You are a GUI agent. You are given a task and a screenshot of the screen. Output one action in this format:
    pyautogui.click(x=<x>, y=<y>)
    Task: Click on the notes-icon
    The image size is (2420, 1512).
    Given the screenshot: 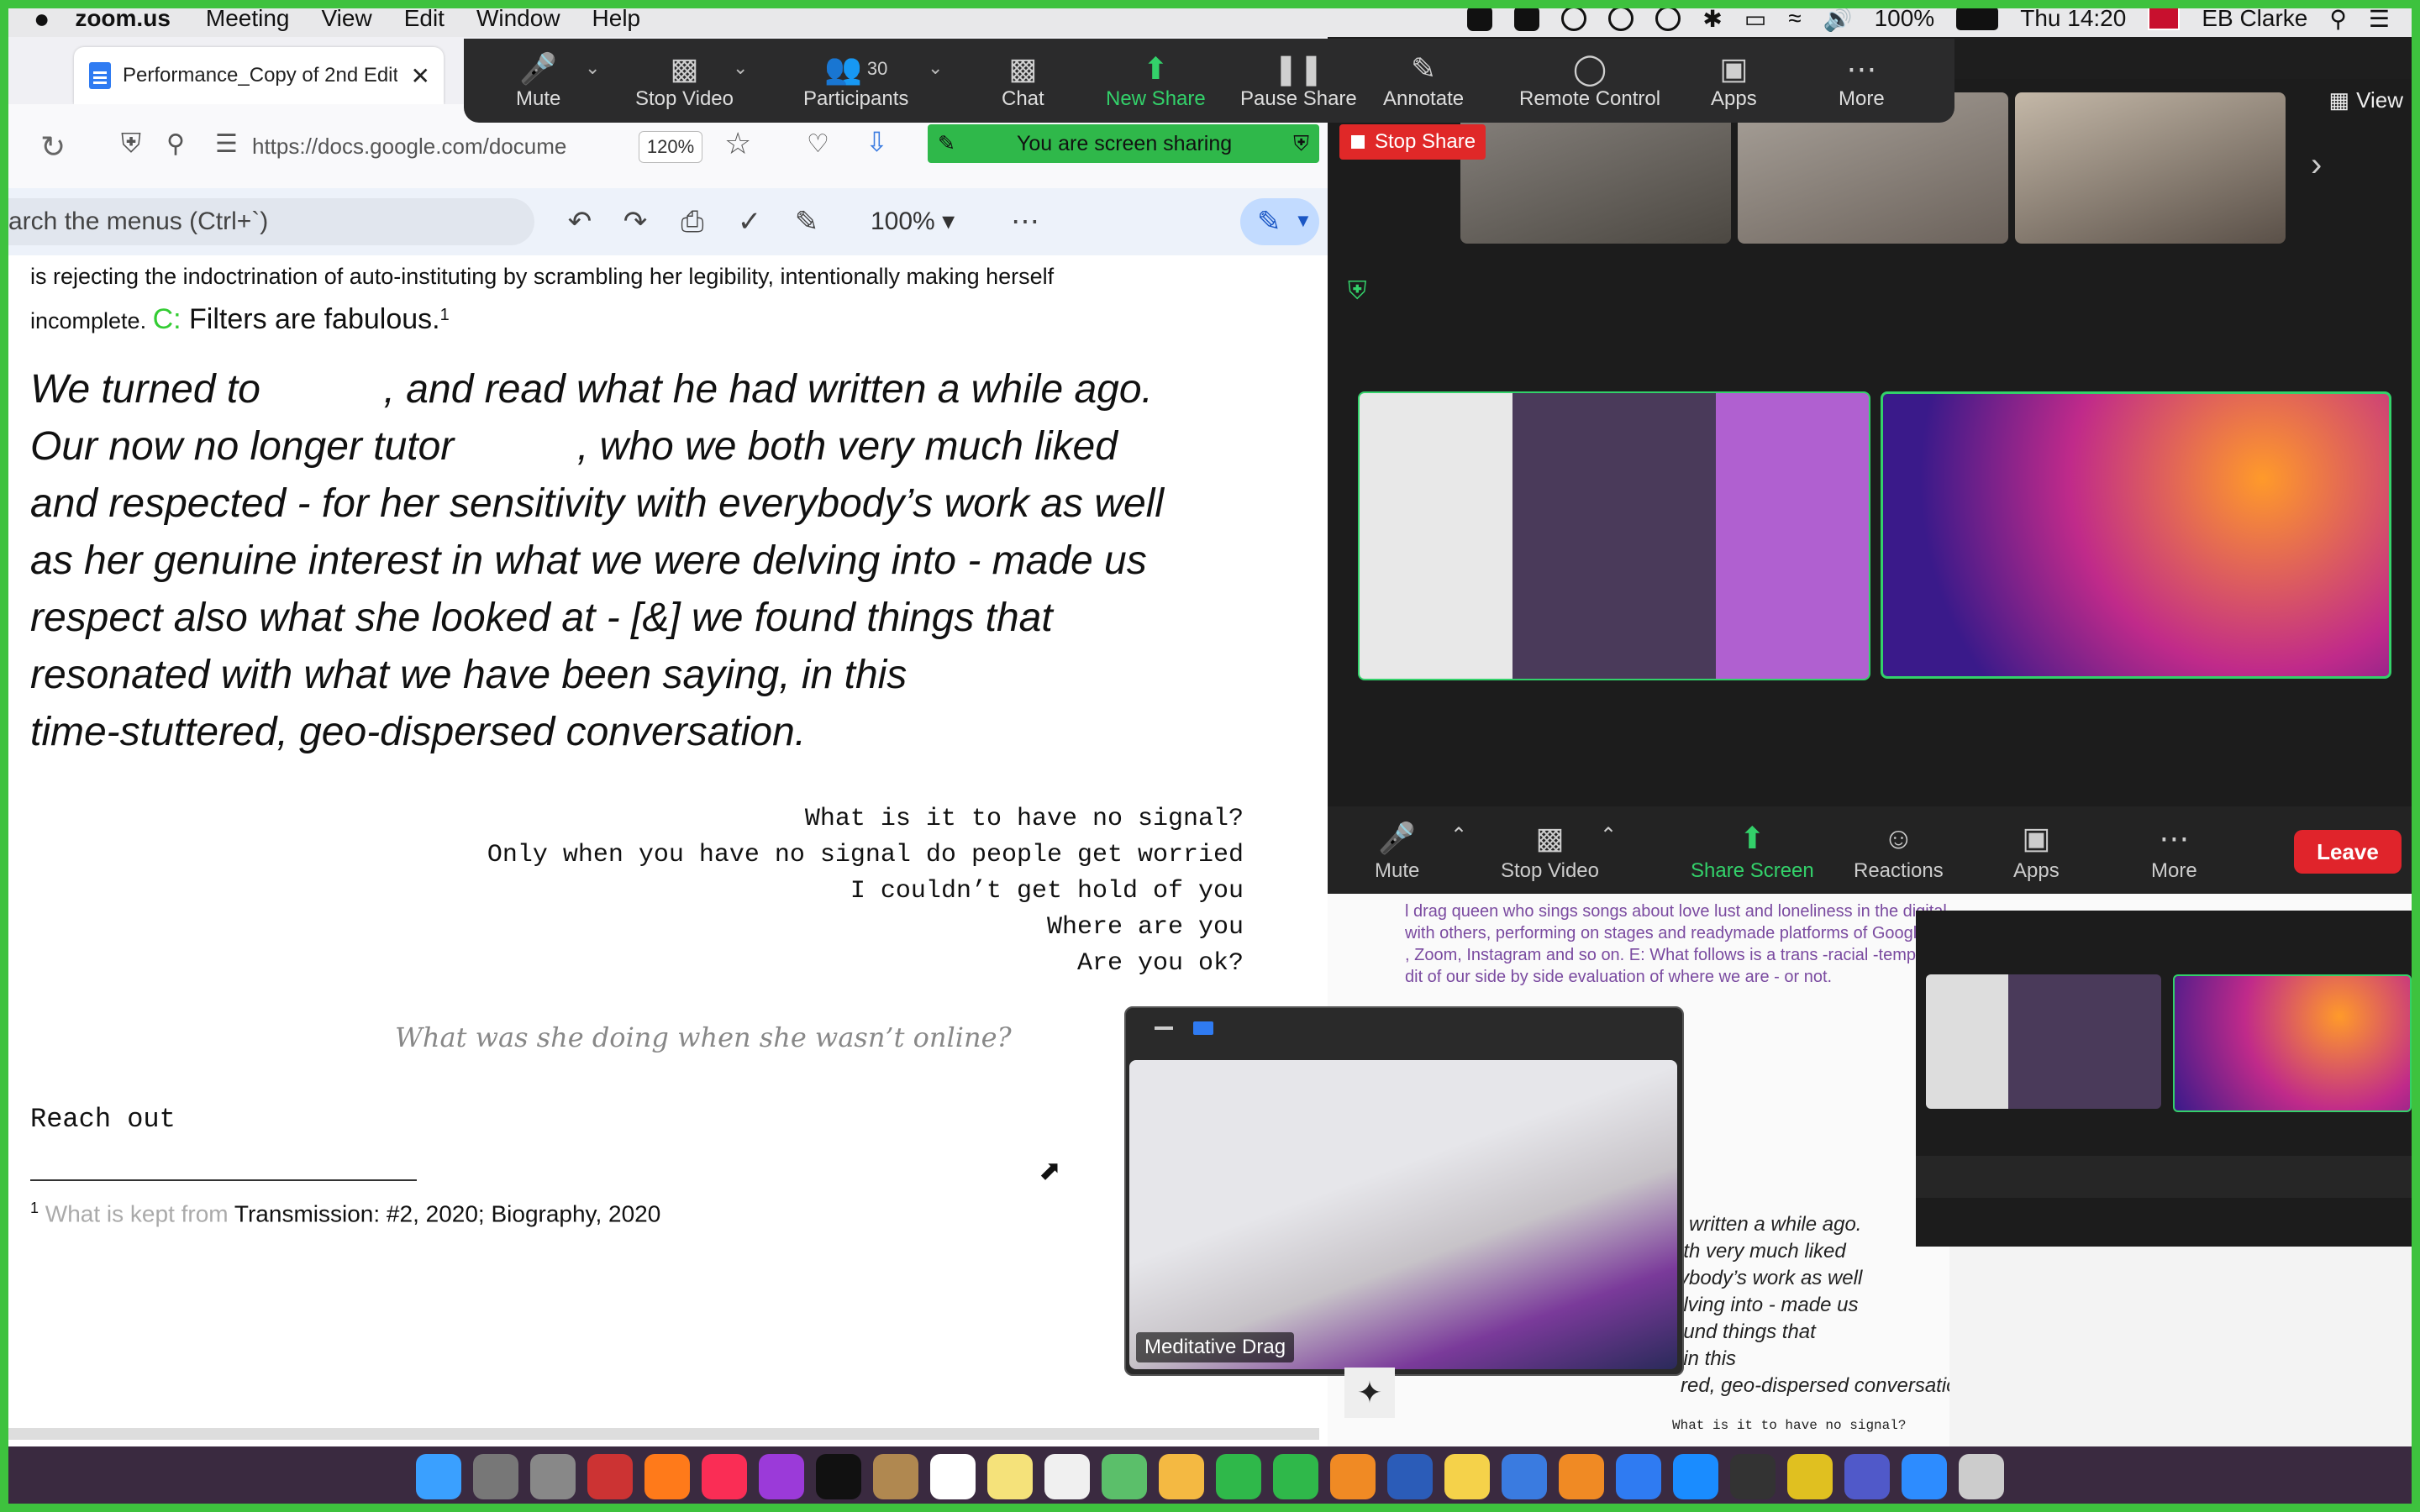 What is the action you would take?
    pyautogui.click(x=1010, y=1476)
    